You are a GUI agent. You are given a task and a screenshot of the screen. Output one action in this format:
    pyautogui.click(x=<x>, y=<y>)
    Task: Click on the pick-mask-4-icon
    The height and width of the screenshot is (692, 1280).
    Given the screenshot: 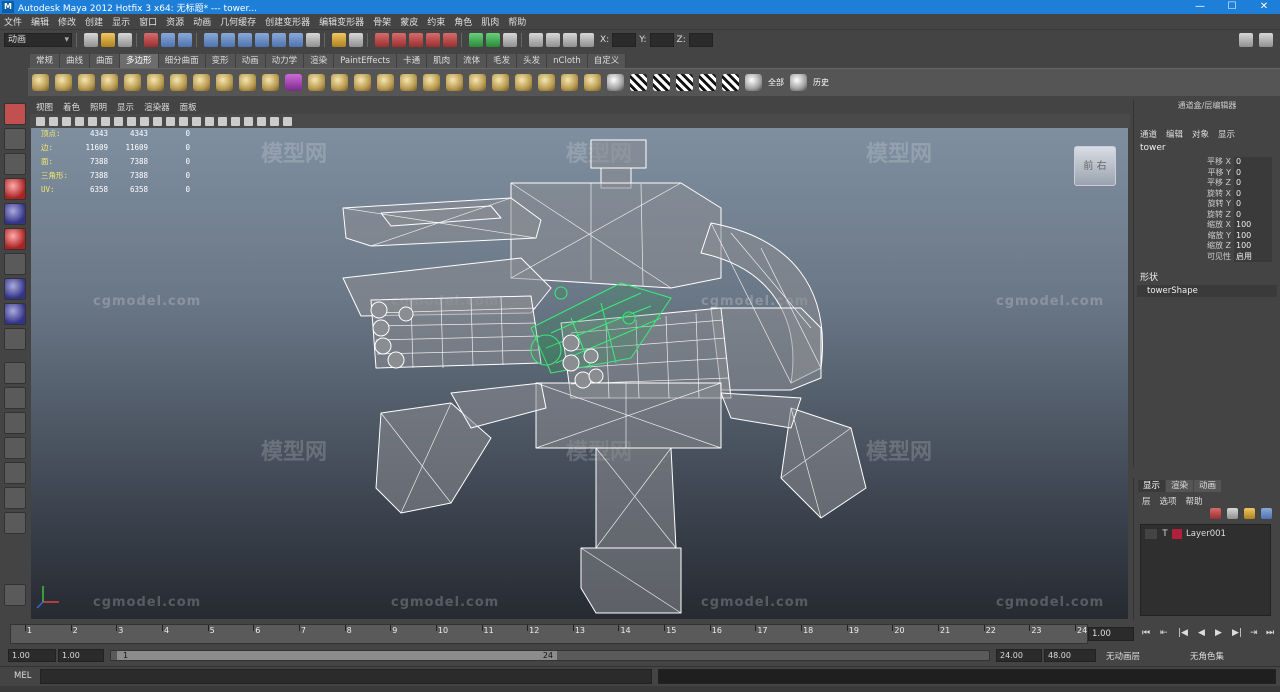 What is the action you would take?
    pyautogui.click(x=262, y=40)
    